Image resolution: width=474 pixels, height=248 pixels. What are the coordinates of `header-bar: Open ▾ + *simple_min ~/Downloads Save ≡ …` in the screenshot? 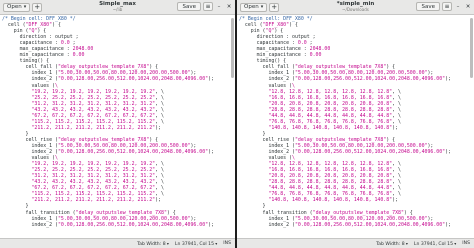 It's located at (355, 7).